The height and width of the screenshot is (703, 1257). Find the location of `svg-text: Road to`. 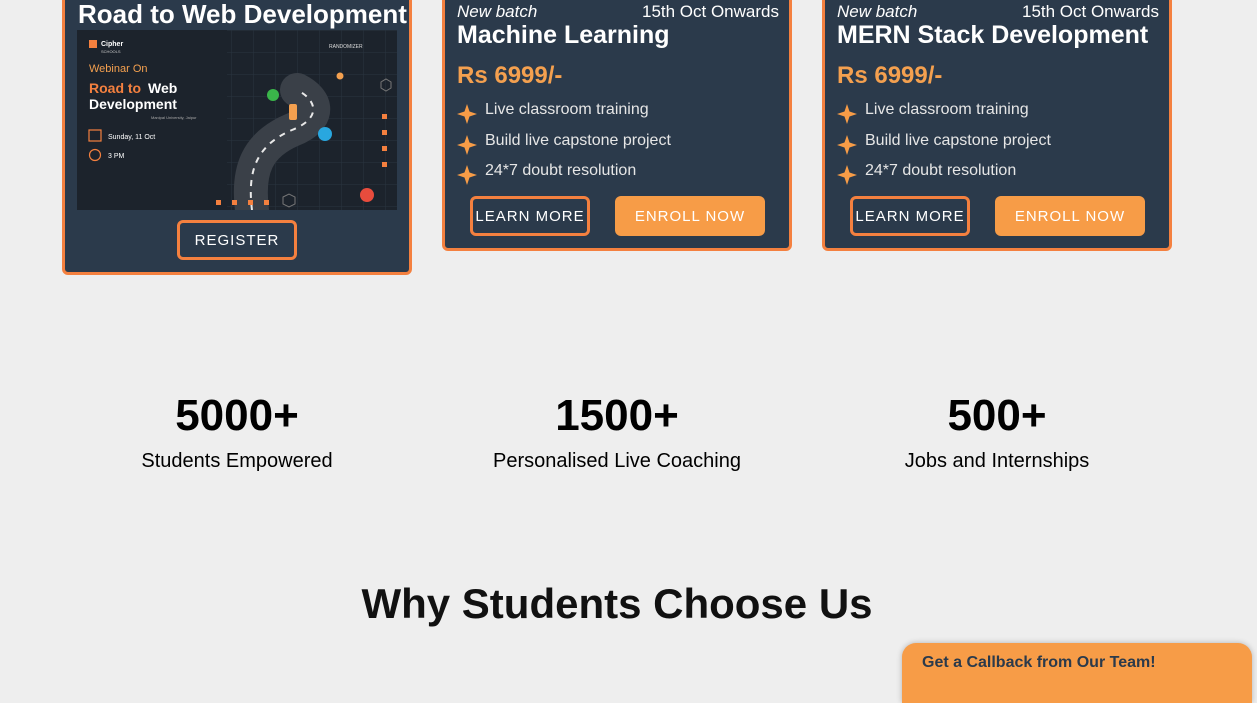

svg-text: Road to is located at coordinates (115, 88).